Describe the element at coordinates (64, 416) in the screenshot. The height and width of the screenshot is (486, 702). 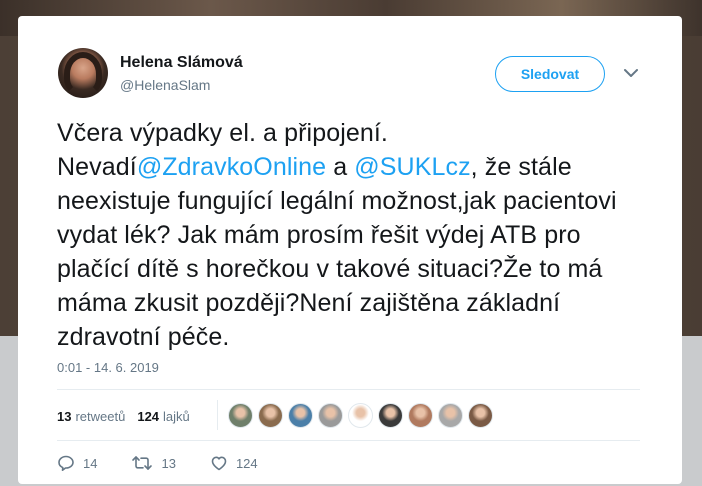
I see `retweets-count: 13` at that location.